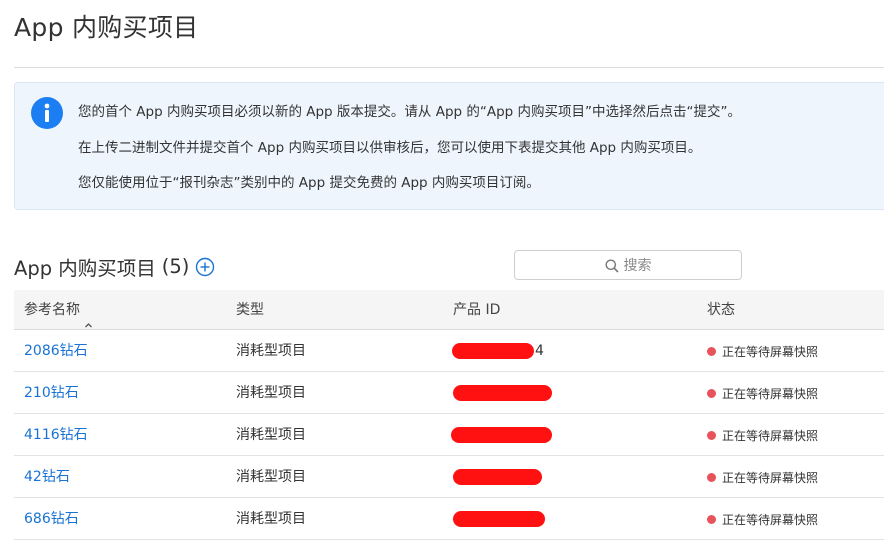 The width and height of the screenshot is (884, 556). Describe the element at coordinates (449, 519) in the screenshot. I see `table-row: 686钻石 消耗型项目 正在等待屏幕快照` at that location.